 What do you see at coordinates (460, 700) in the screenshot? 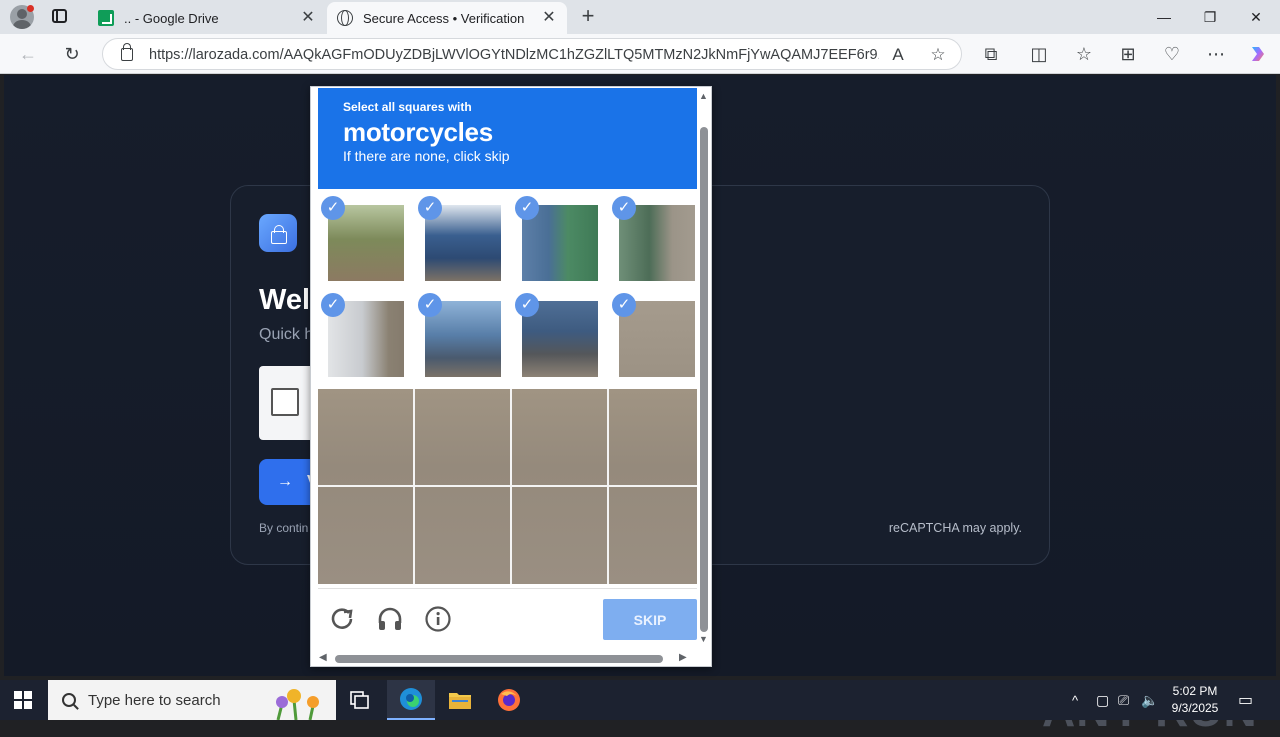
I see `file-explorer-icon` at bounding box center [460, 700].